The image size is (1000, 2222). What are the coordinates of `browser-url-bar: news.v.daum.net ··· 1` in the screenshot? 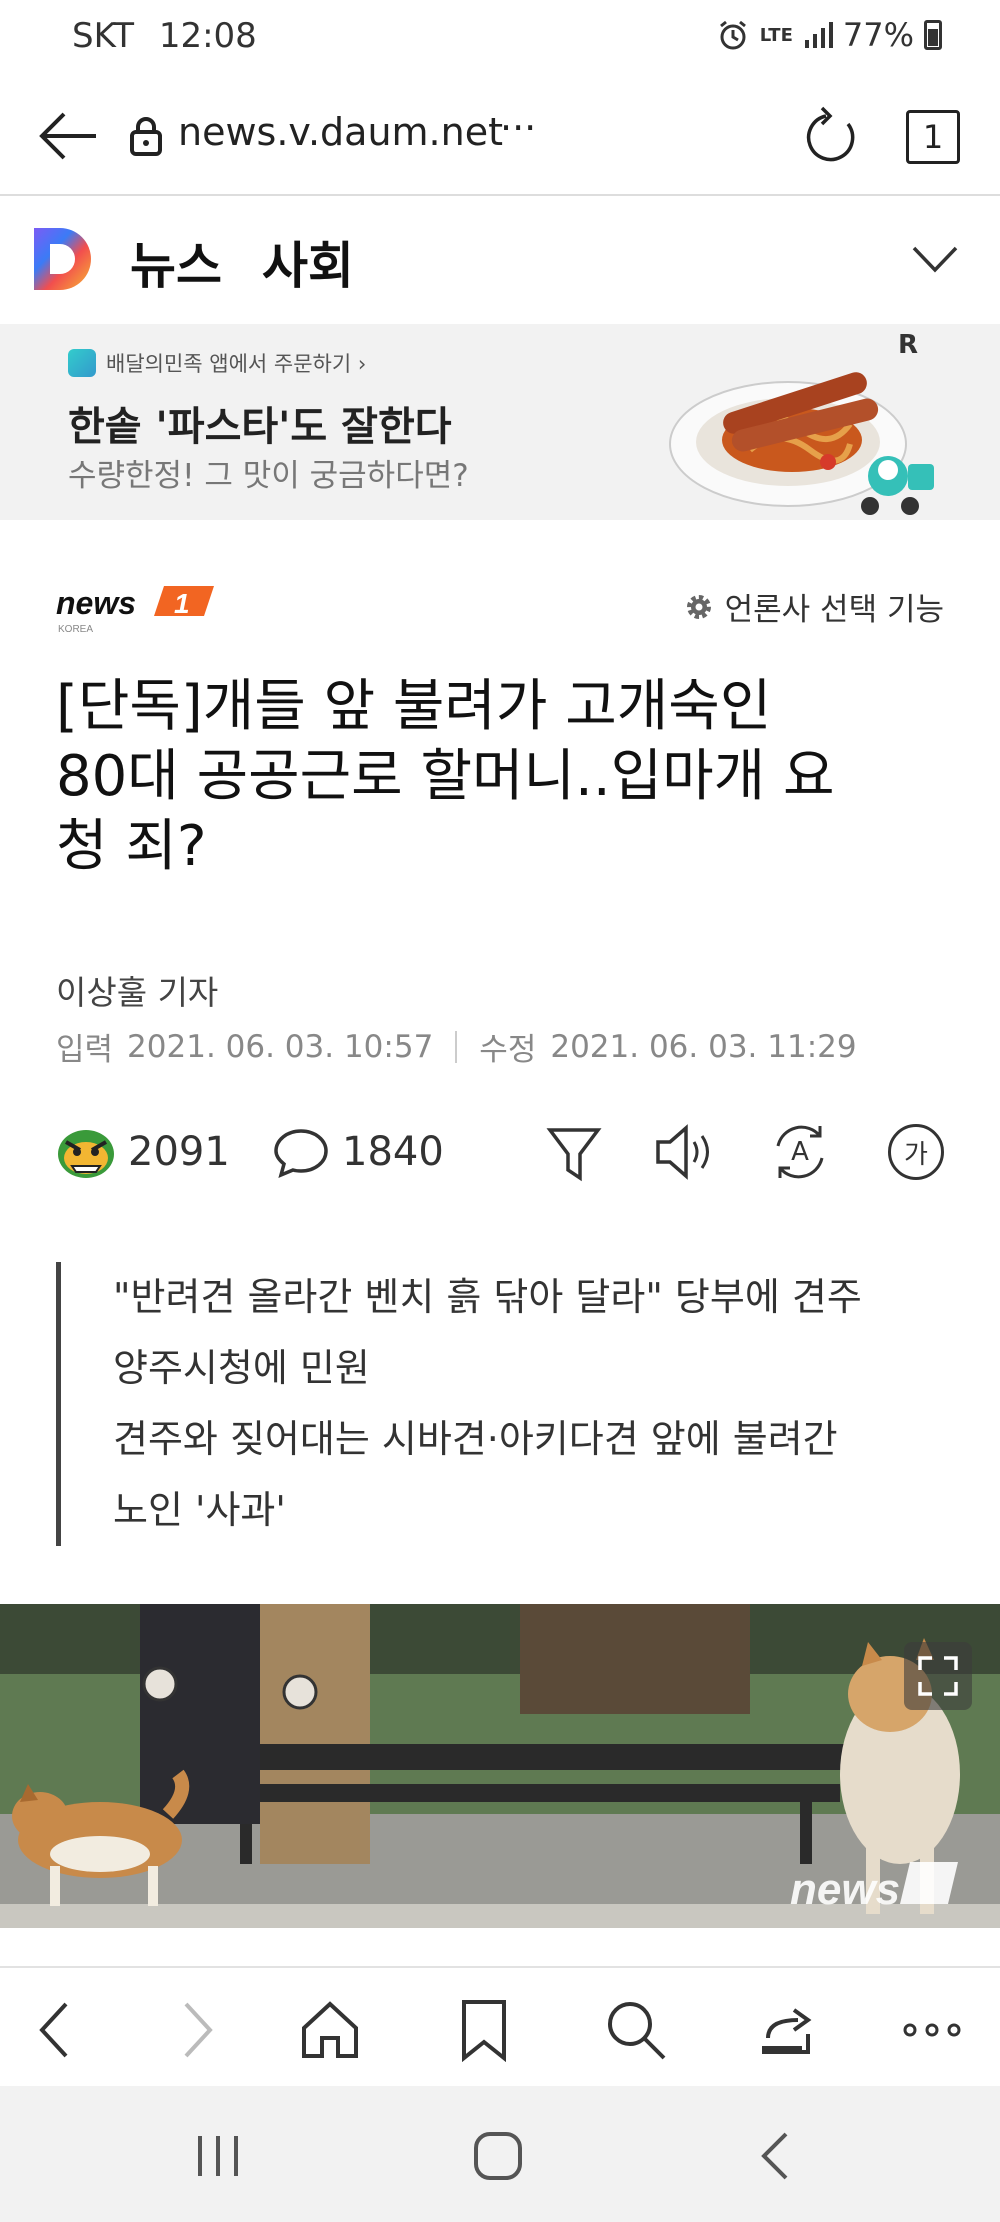 It's located at (500, 136).